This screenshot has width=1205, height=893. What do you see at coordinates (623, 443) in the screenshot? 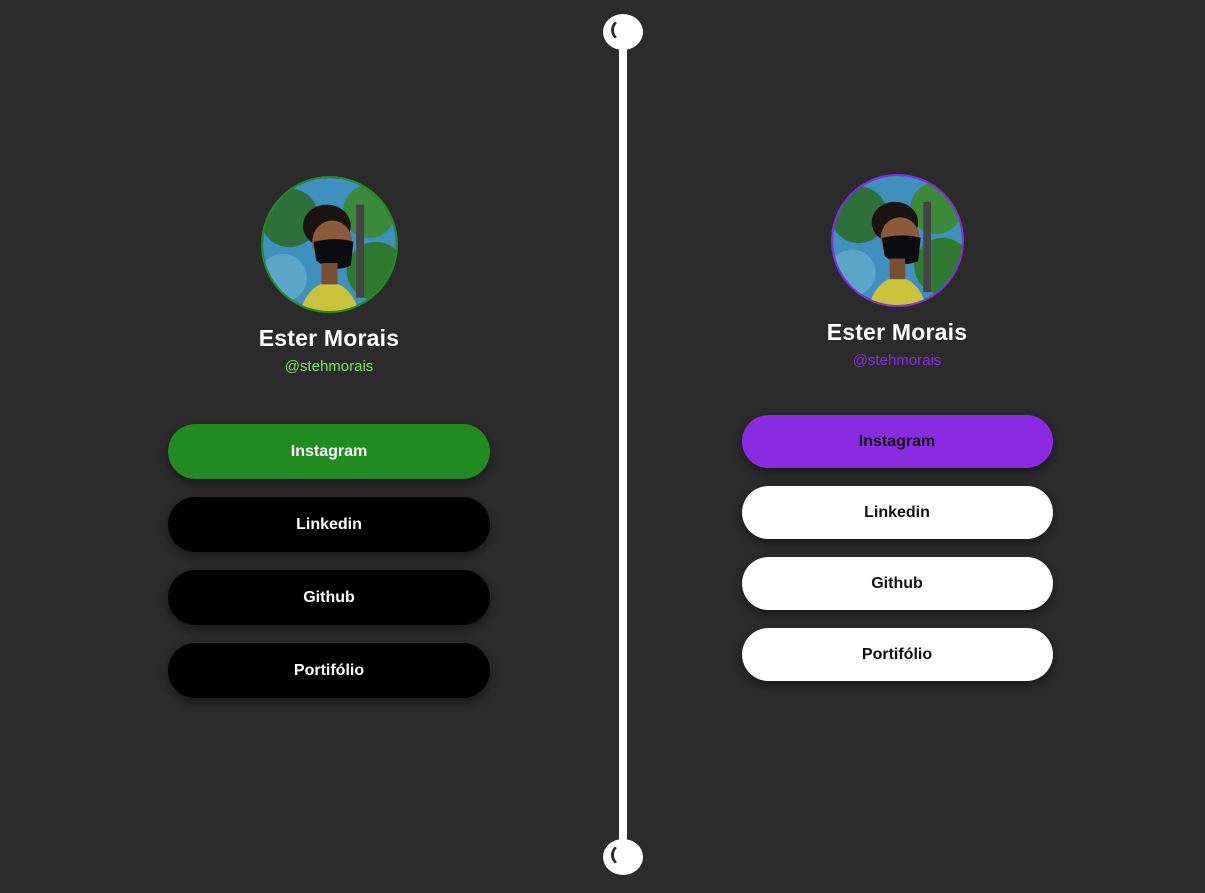
I see `comparison-divider` at bounding box center [623, 443].